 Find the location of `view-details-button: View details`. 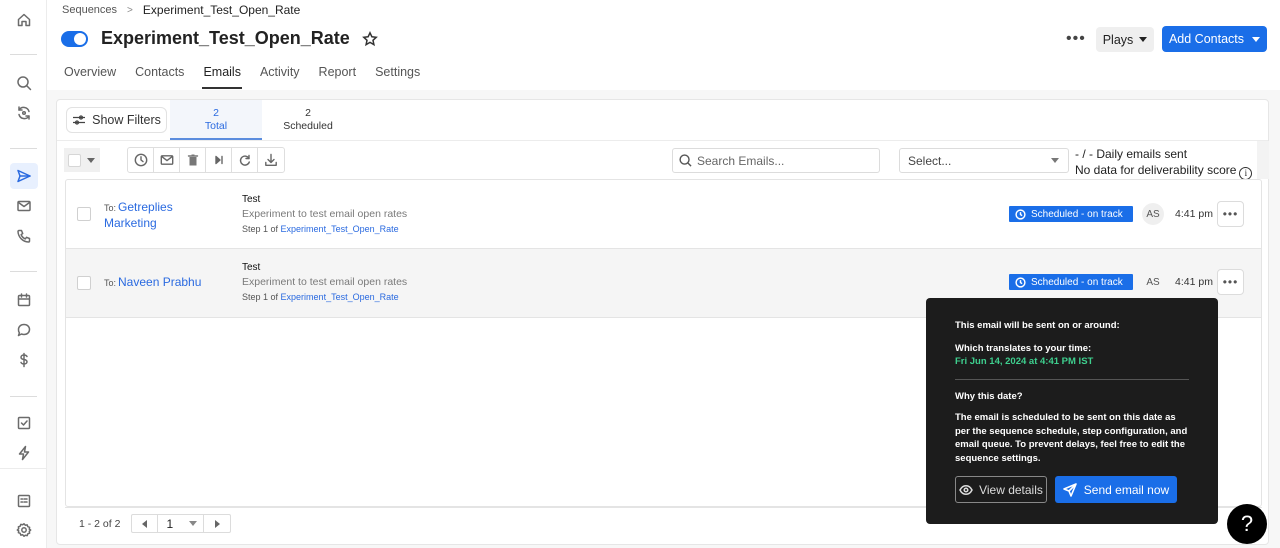

view-details-button: View details is located at coordinates (1001, 489).